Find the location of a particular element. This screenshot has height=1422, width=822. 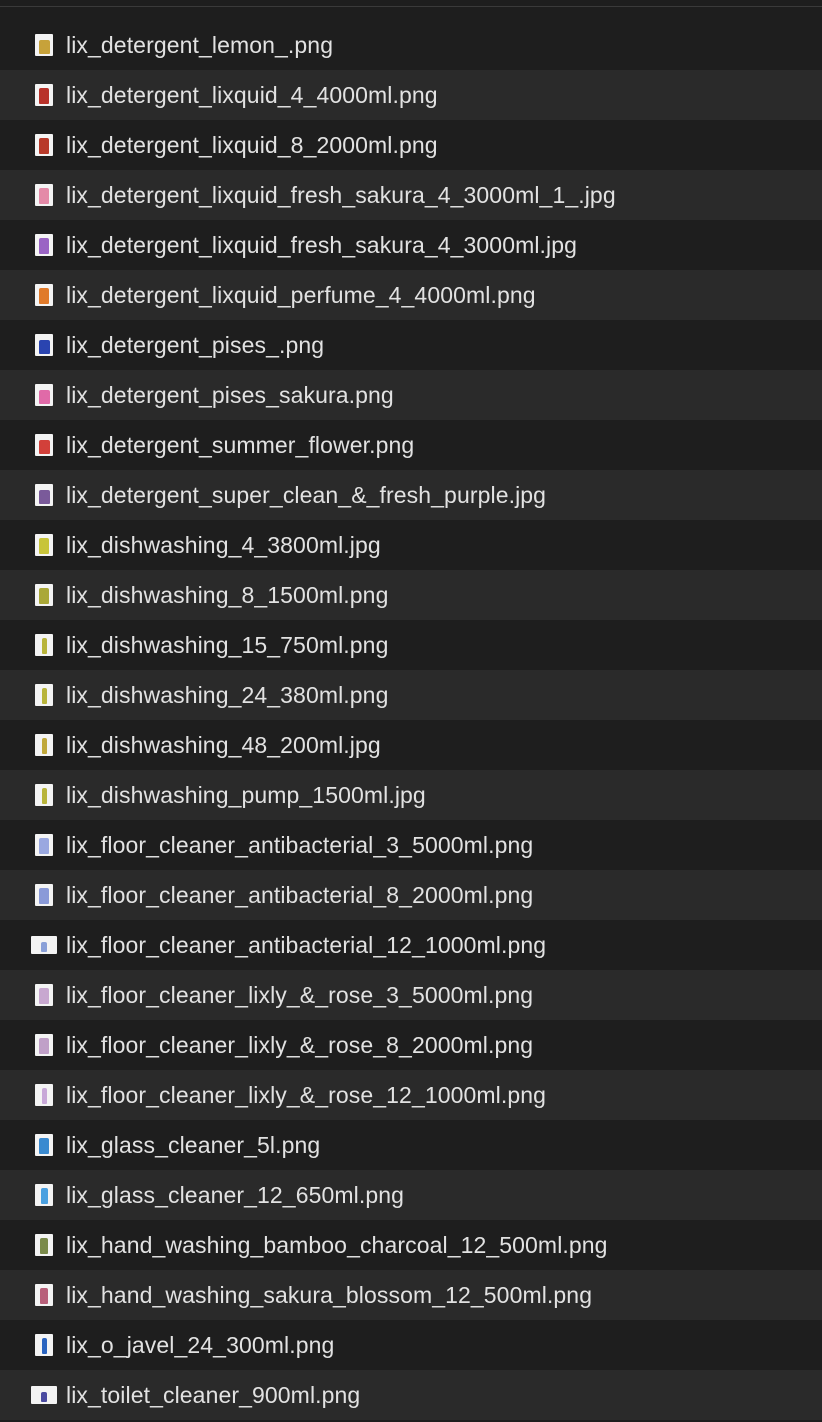

file-name: lix_dishwashing_48_200ml.jpg is located at coordinates (223, 744).